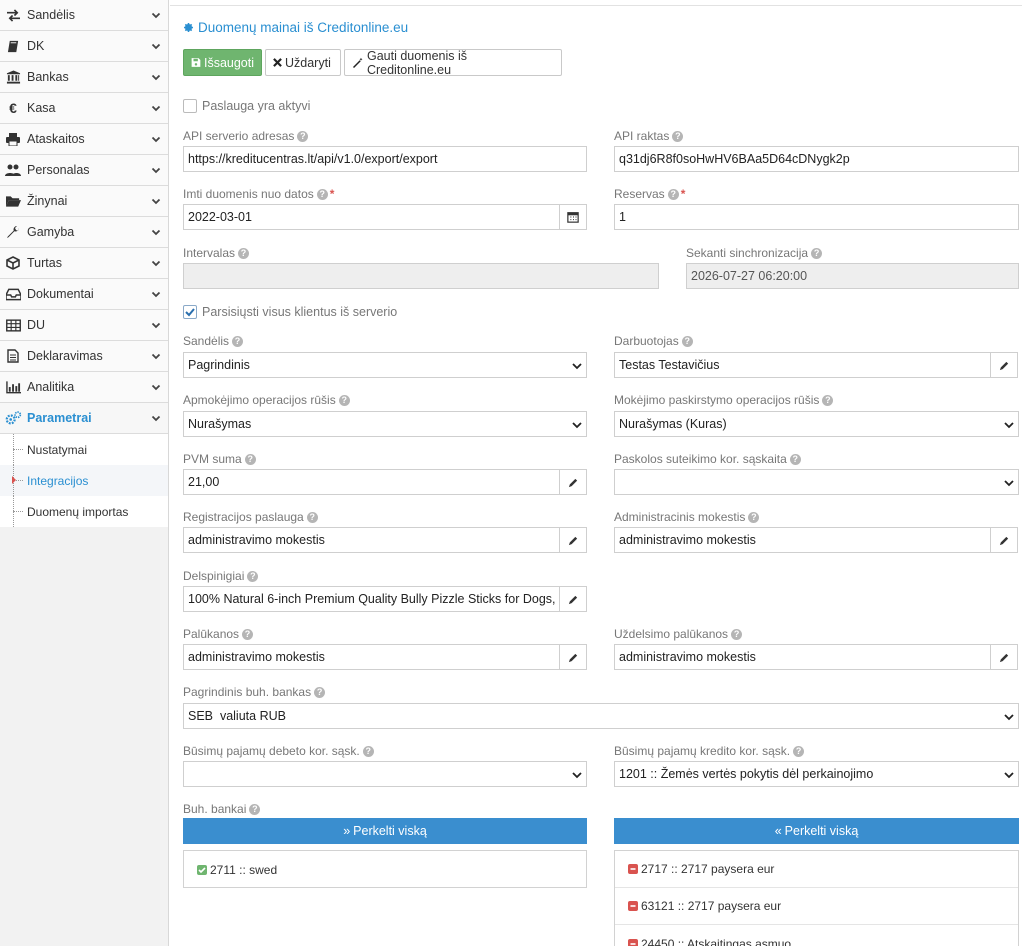  I want to click on download-clients-checkbox, so click(190, 312).